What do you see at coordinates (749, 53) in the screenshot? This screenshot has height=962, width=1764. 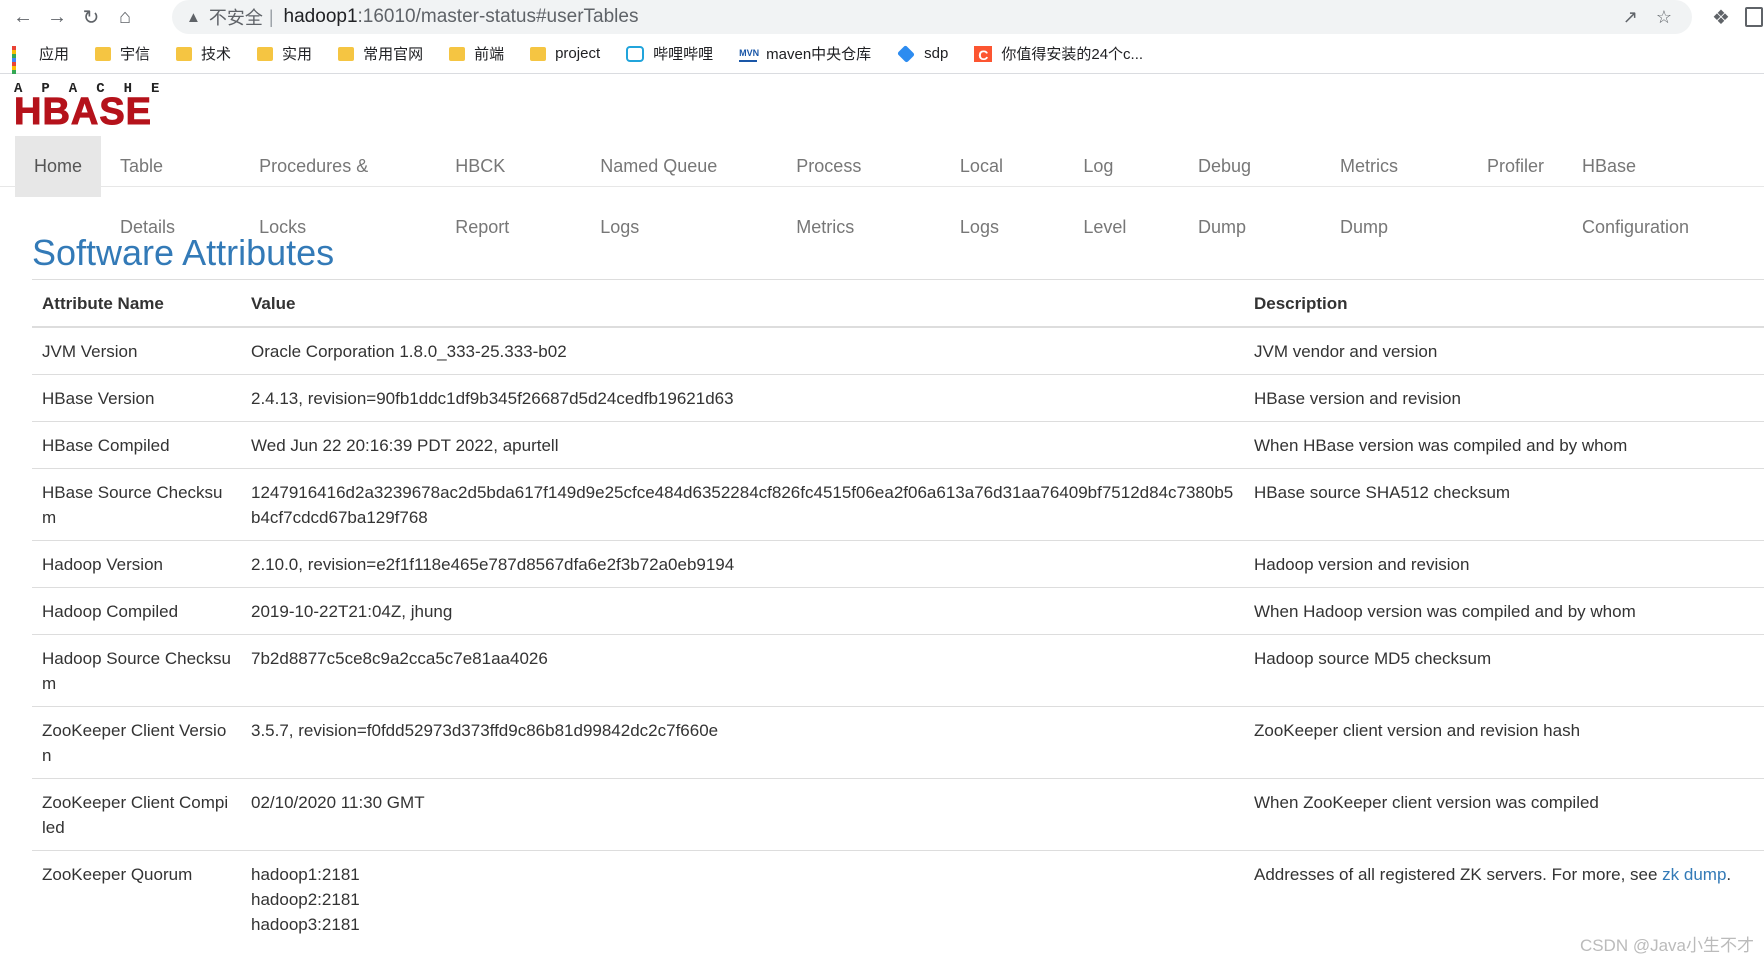 I see `mvn-icon: MVN` at bounding box center [749, 53].